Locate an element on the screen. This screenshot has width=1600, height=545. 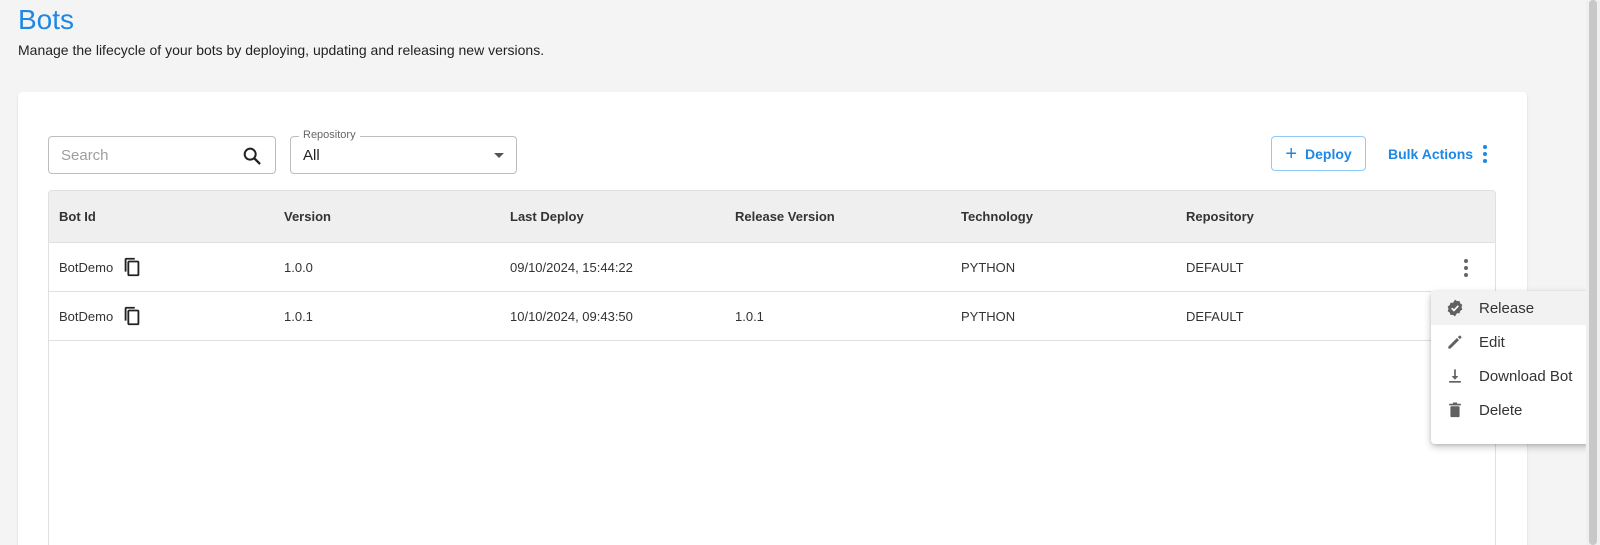
search-icon is located at coordinates (252, 156).